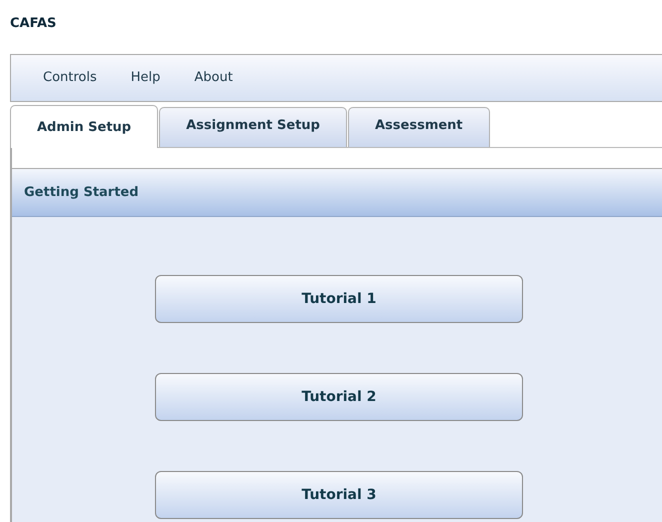  Describe the element at coordinates (33, 24) in the screenshot. I see `app-title: CAFAS` at that location.